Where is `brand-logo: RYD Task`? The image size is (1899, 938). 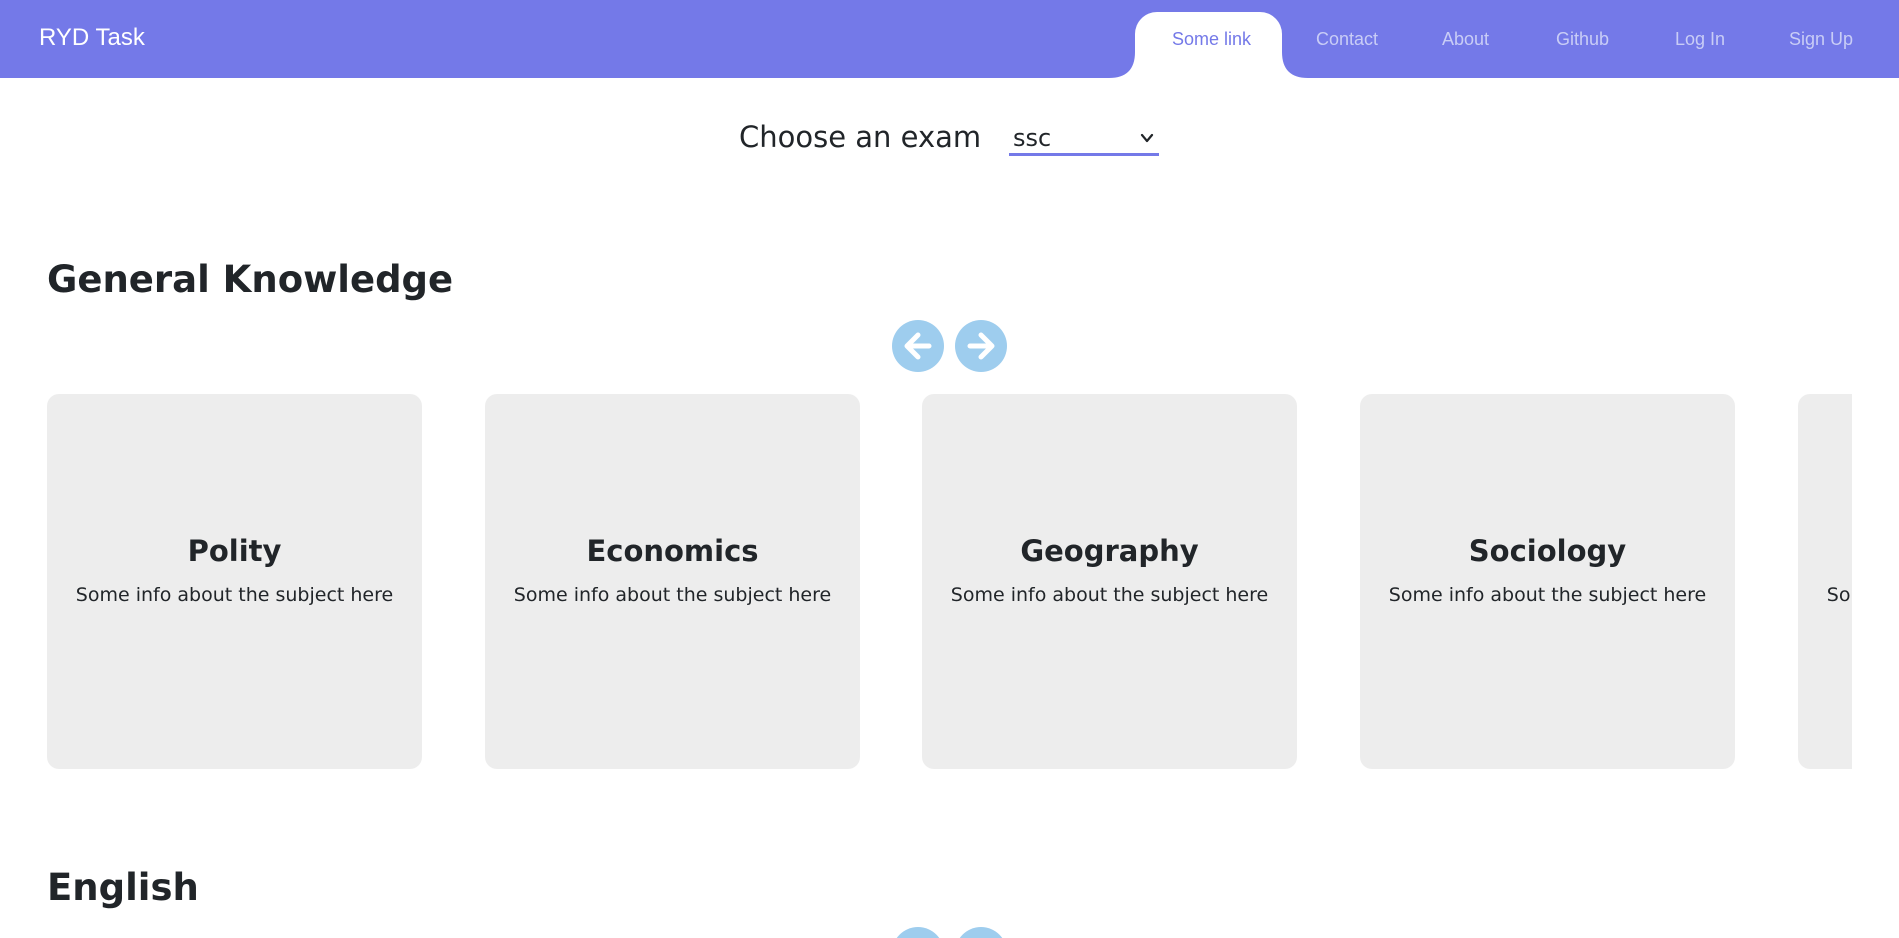
brand-logo: RYD Task is located at coordinates (92, 38).